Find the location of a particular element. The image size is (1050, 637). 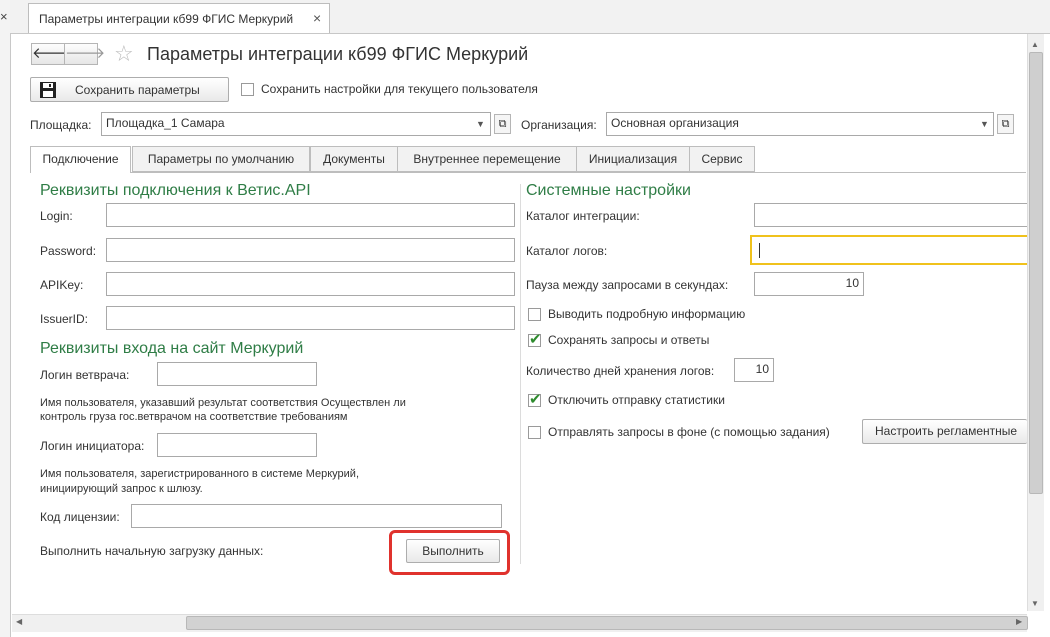

window-tab-close-icon: × is located at coordinates (317, 18).